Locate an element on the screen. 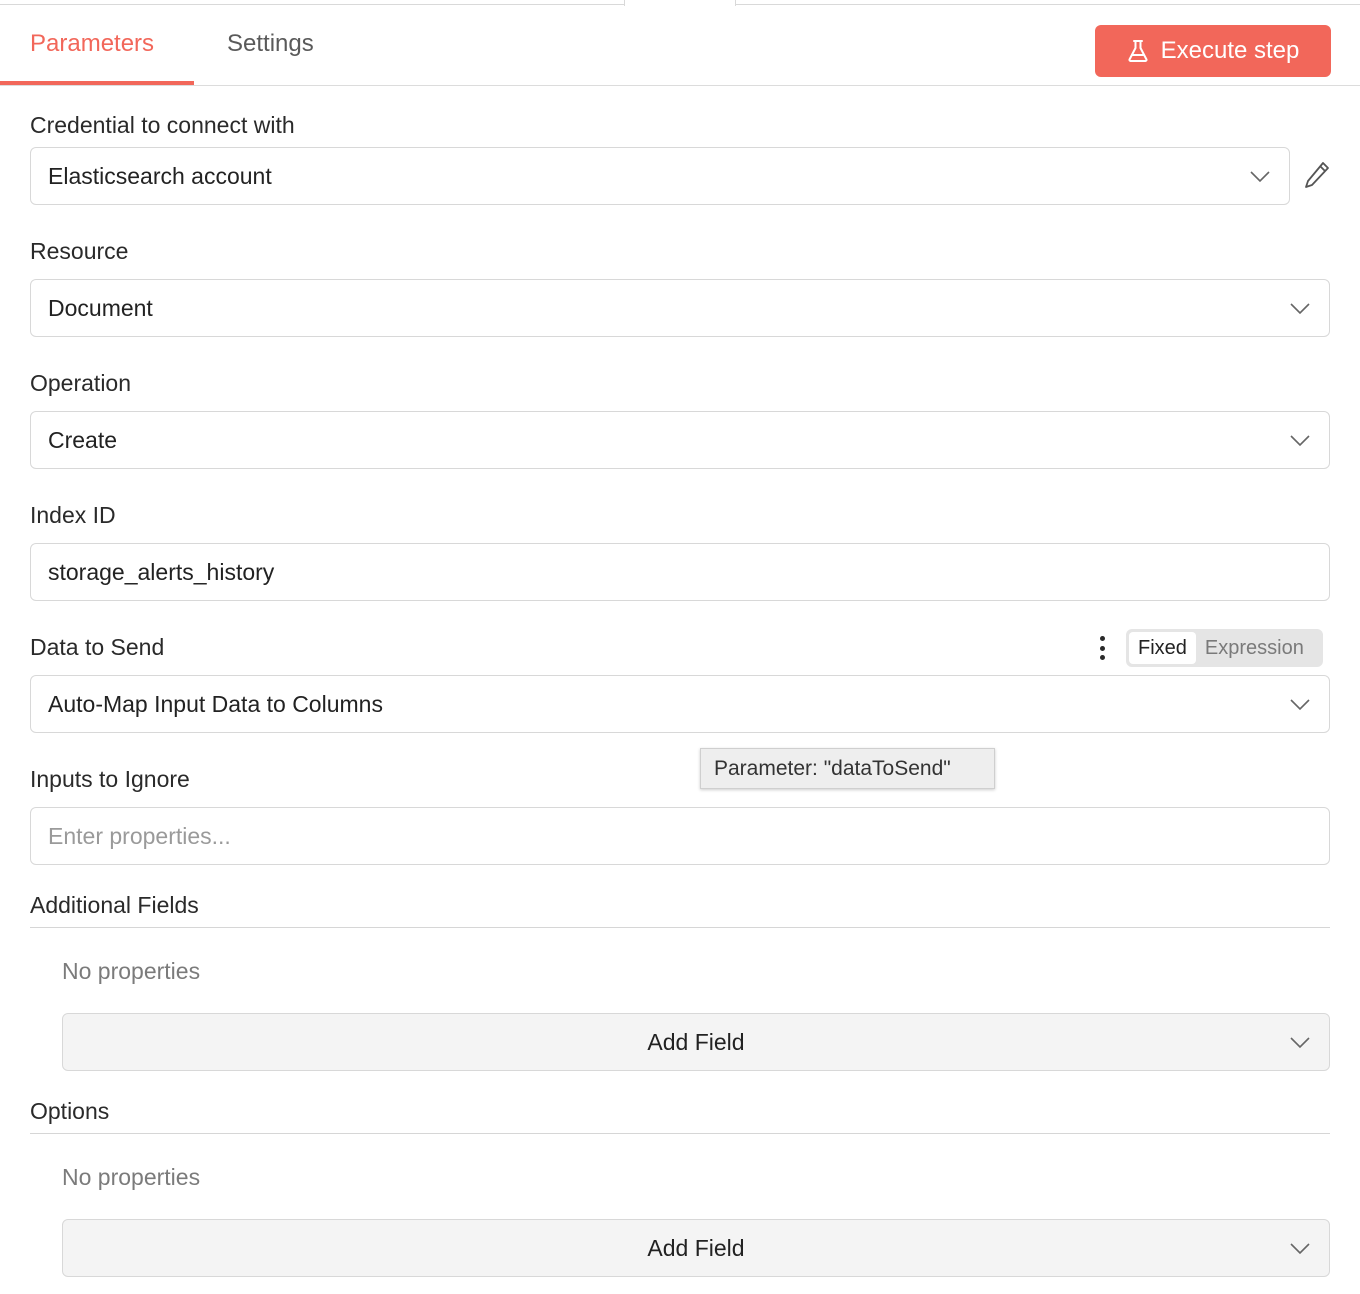 The width and height of the screenshot is (1360, 1294). index-id-label: Index ID is located at coordinates (73, 515).